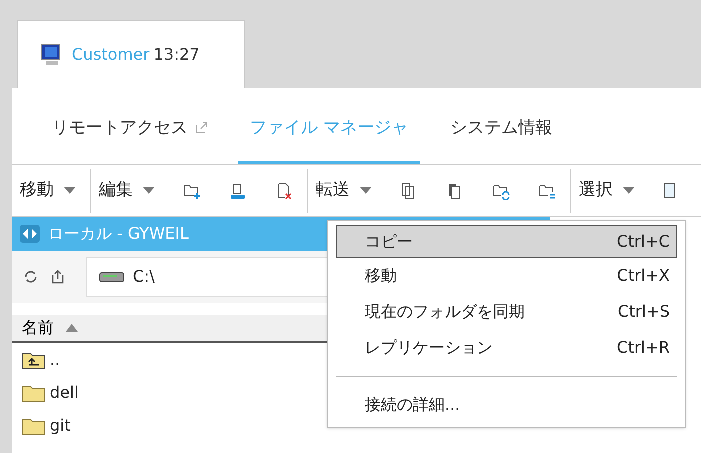 Image resolution: width=701 pixels, height=453 pixels. I want to click on toolbar-menu-button: 選択, so click(610, 190).